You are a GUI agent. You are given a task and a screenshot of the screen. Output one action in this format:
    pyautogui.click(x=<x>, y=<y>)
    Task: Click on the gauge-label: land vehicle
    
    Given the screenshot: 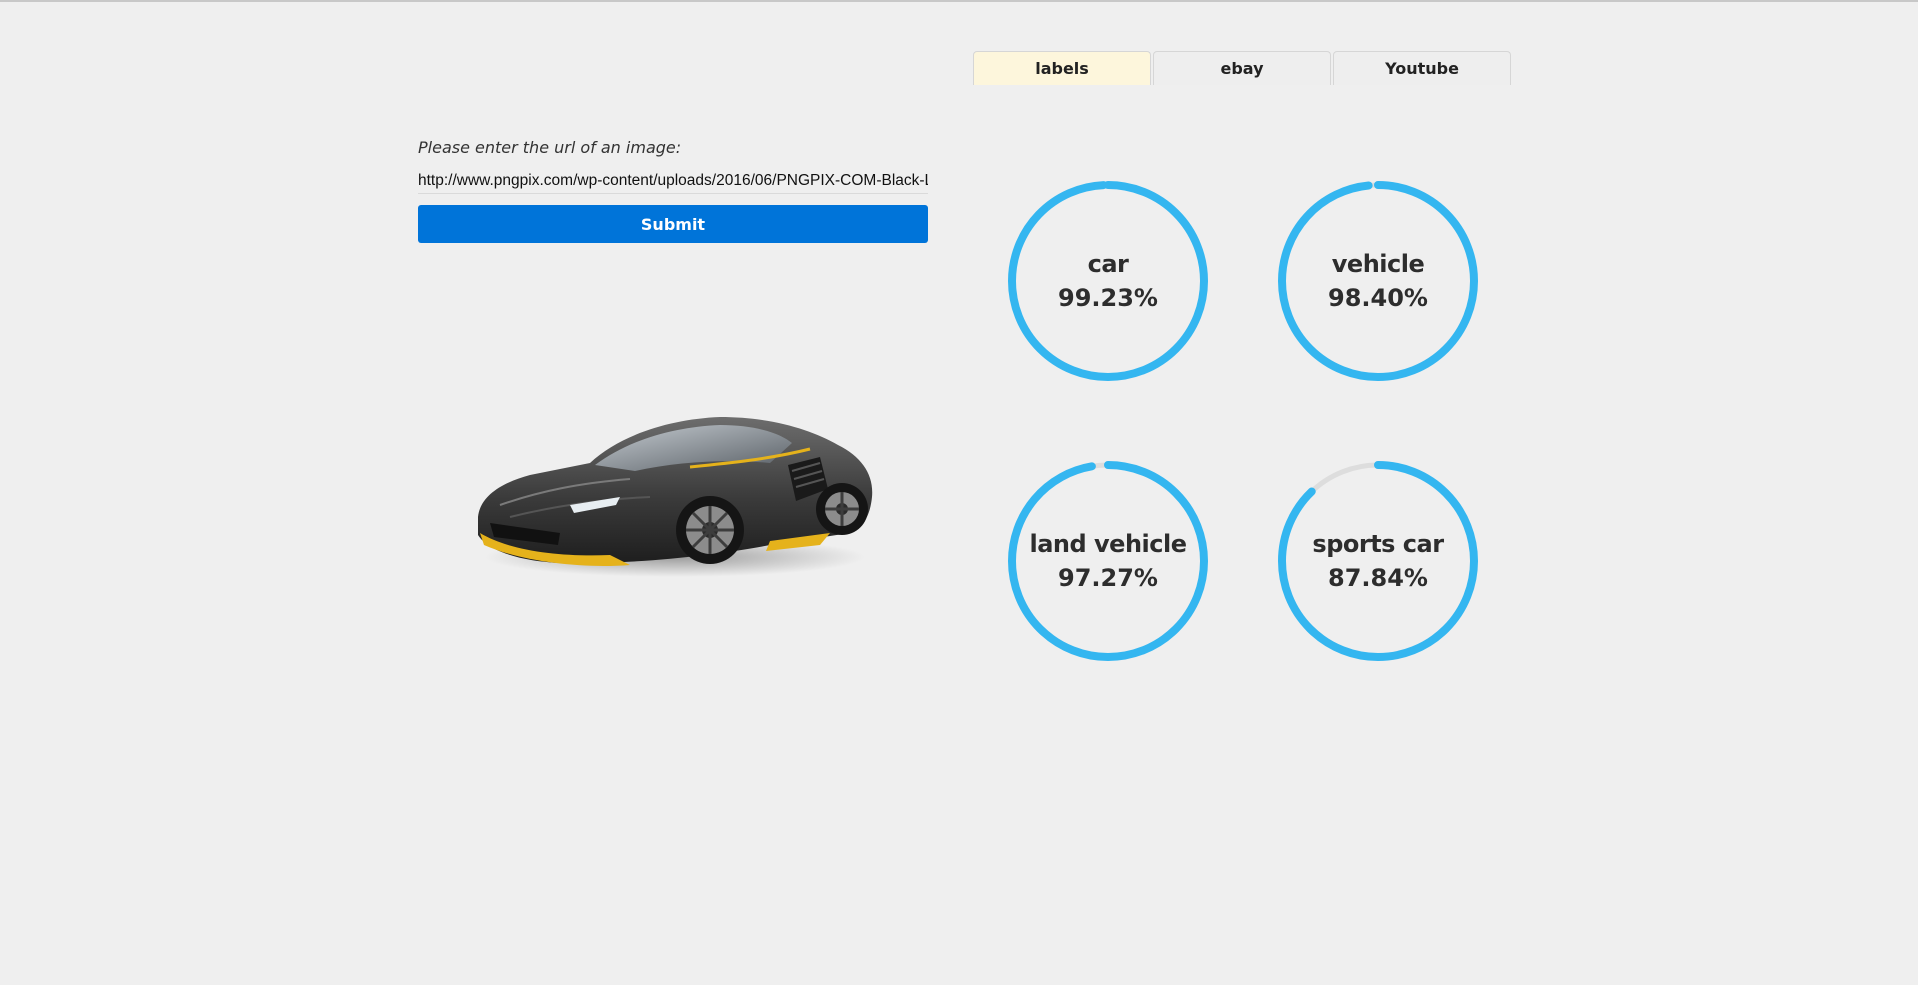 What is the action you would take?
    pyautogui.click(x=1108, y=544)
    